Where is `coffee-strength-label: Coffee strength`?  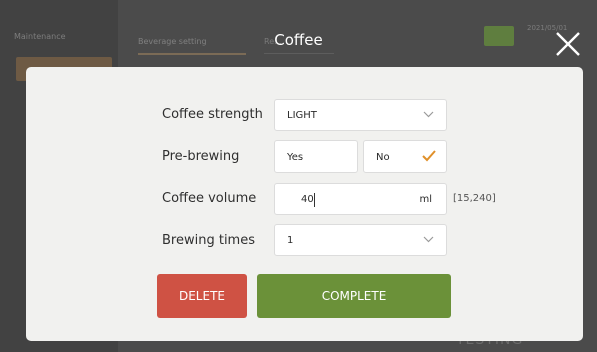
coffee-strength-label: Coffee strength is located at coordinates (212, 114).